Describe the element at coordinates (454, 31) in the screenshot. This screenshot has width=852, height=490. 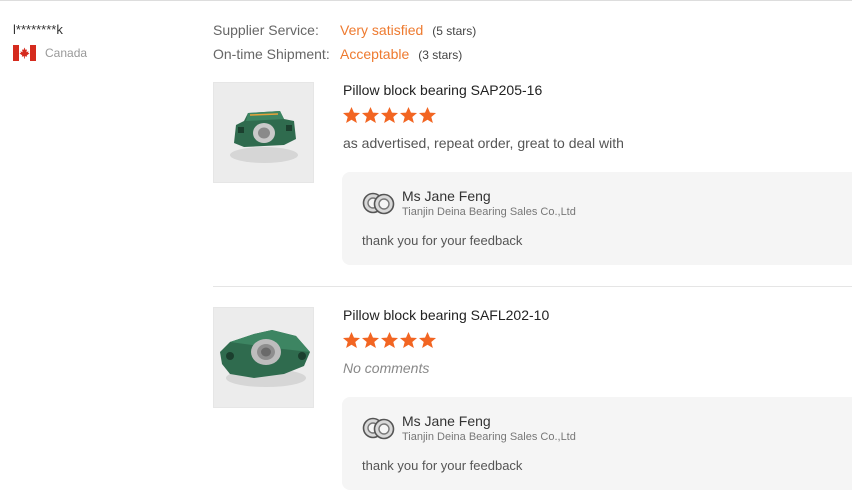
I see `rating-count: (5 stars)` at that location.